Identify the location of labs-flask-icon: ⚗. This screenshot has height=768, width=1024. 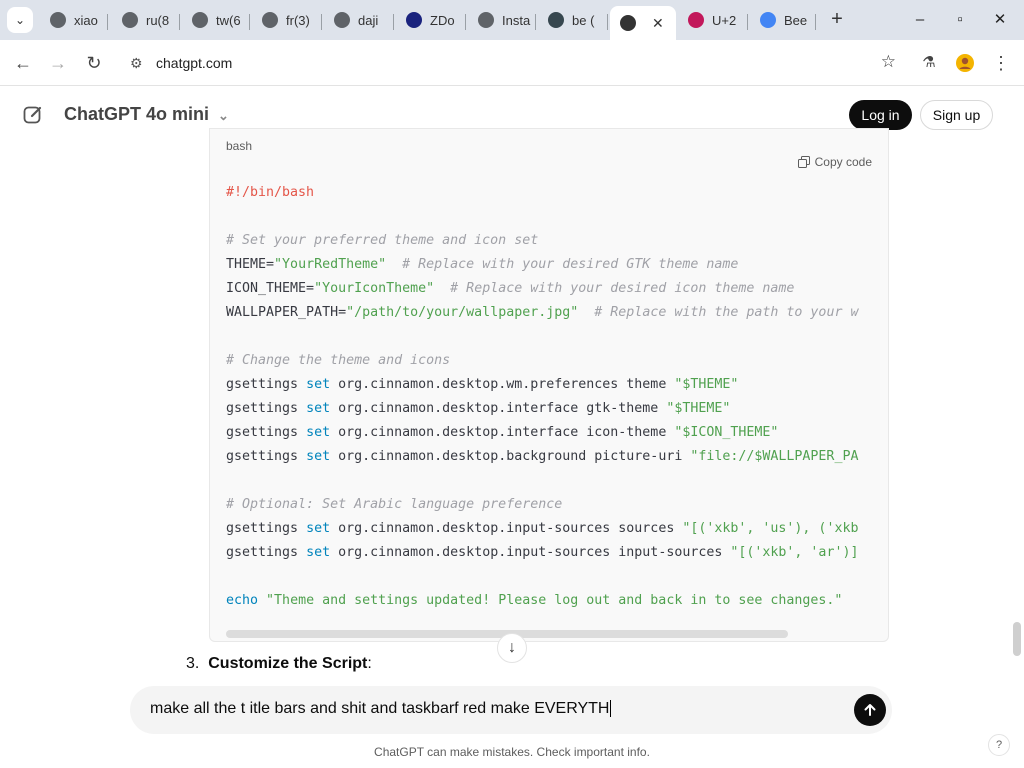
(929, 63).